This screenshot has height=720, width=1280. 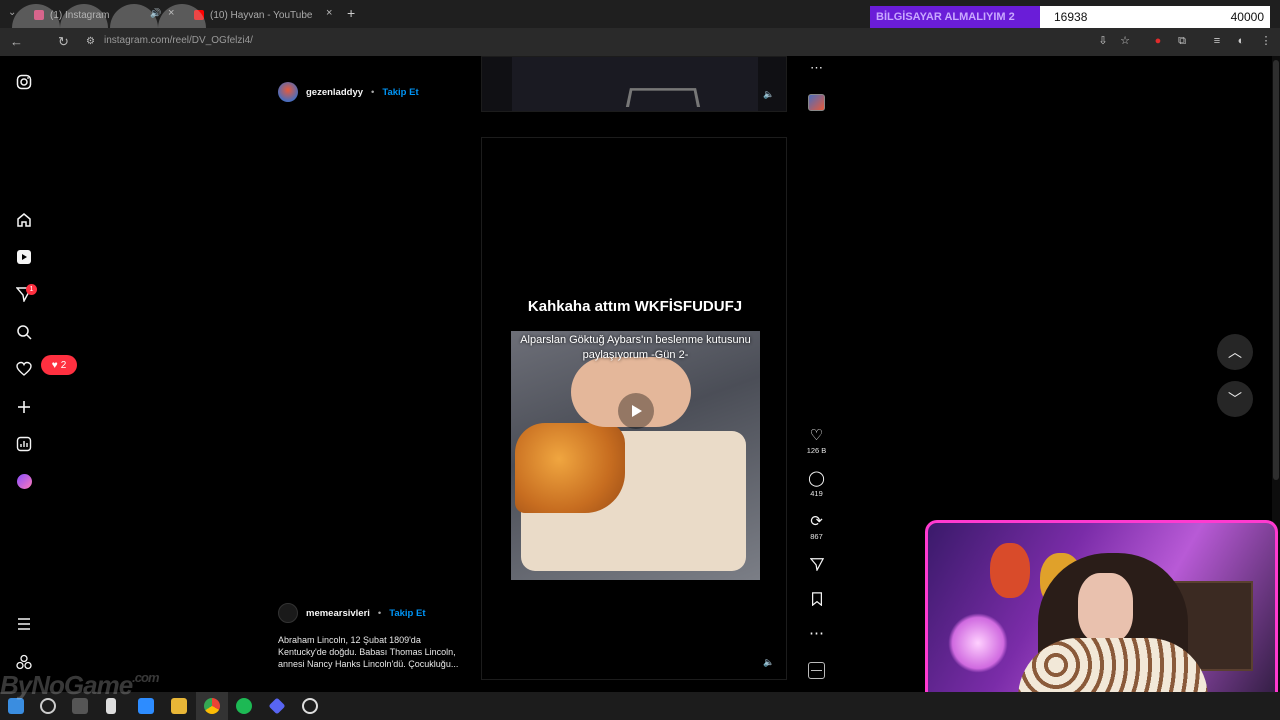 I want to click on install-icon: ⇩, so click(x=1103, y=41).